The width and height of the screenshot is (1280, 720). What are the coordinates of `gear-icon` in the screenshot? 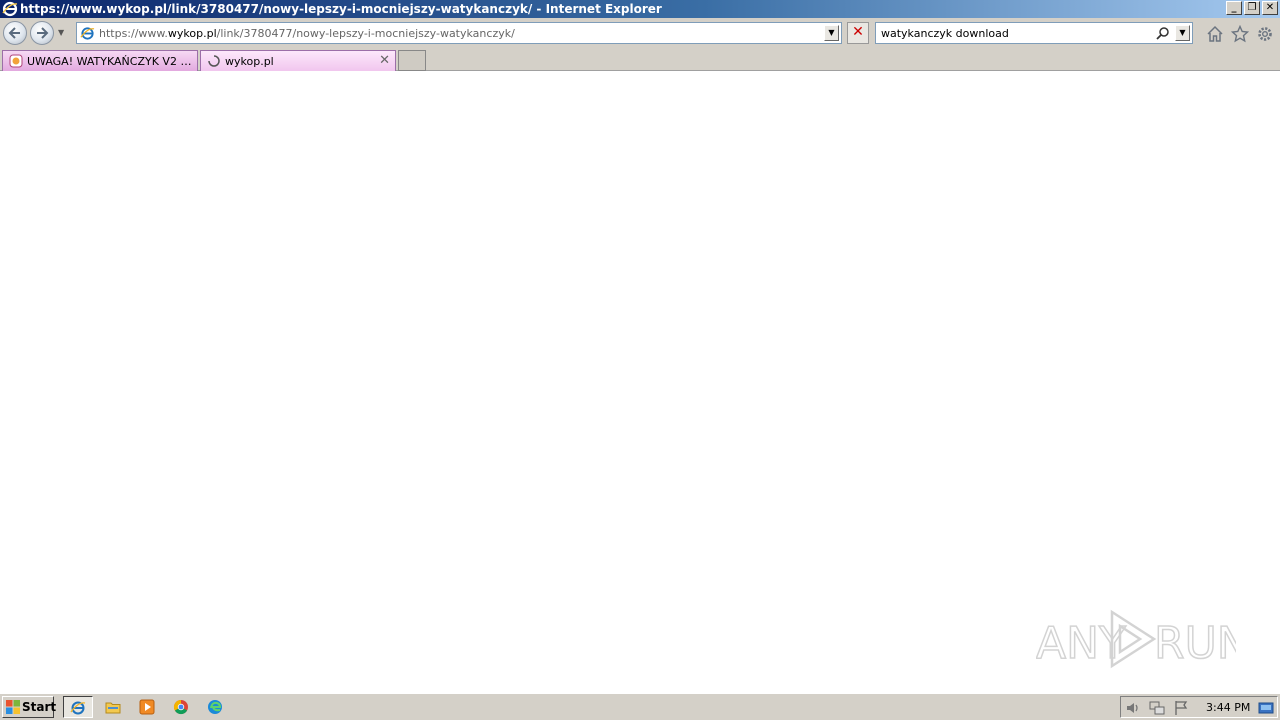 It's located at (1265, 34).